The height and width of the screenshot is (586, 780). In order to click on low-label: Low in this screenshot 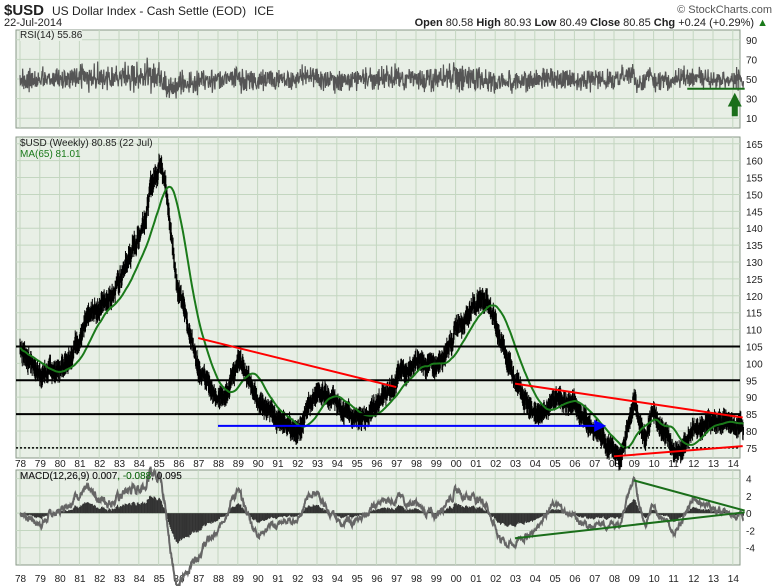, I will do `click(545, 23)`.